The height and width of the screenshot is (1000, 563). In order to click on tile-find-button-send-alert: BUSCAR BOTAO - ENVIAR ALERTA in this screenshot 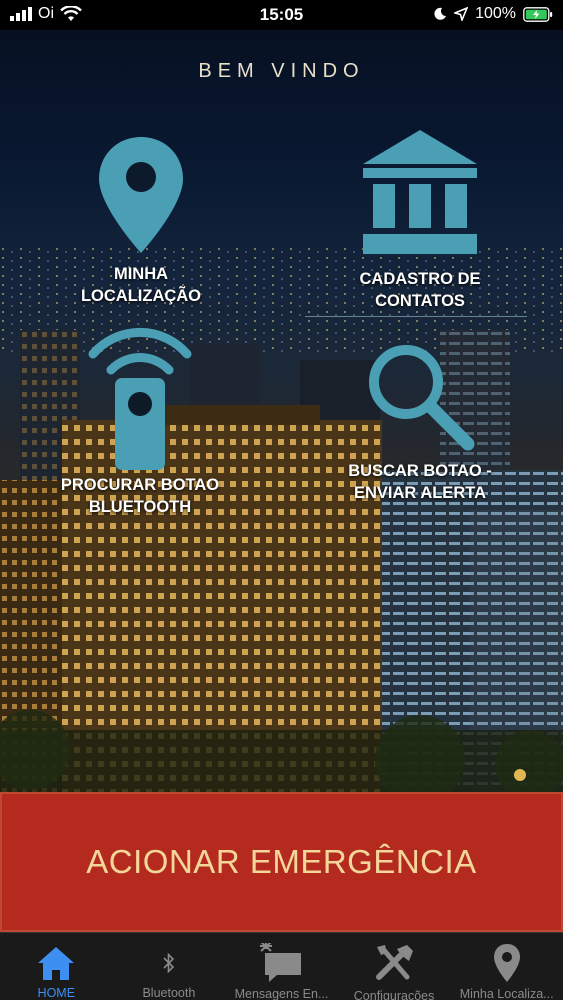, I will do `click(420, 422)`.